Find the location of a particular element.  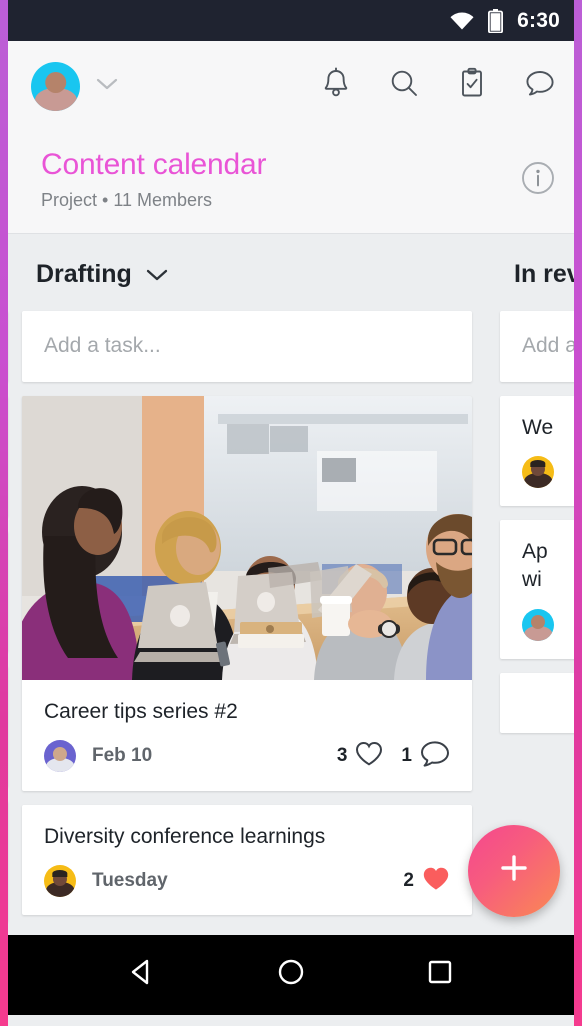

create-task-fab is located at coordinates (514, 870).